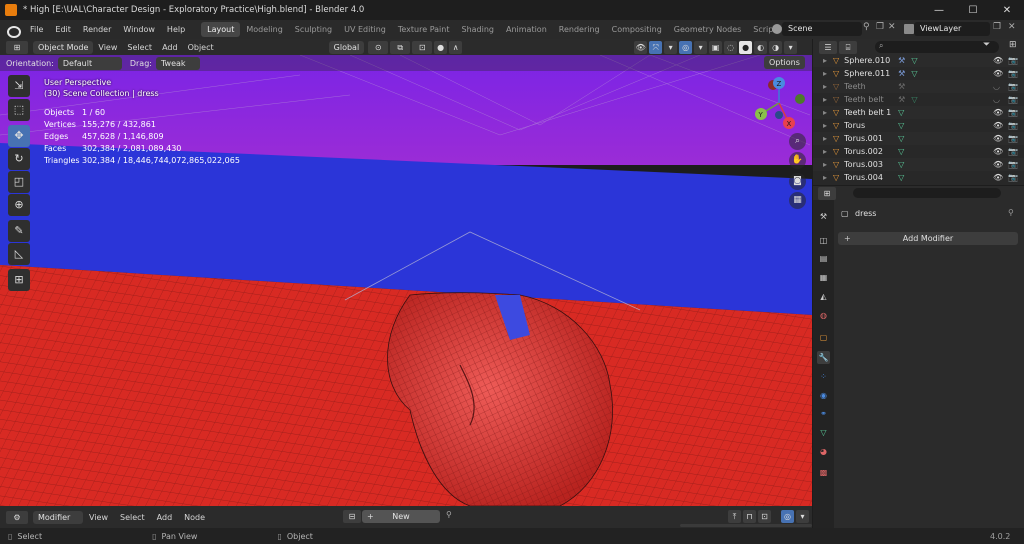  What do you see at coordinates (449, 514) in the screenshot?
I see `pin-node-icon: ⚲` at bounding box center [449, 514].